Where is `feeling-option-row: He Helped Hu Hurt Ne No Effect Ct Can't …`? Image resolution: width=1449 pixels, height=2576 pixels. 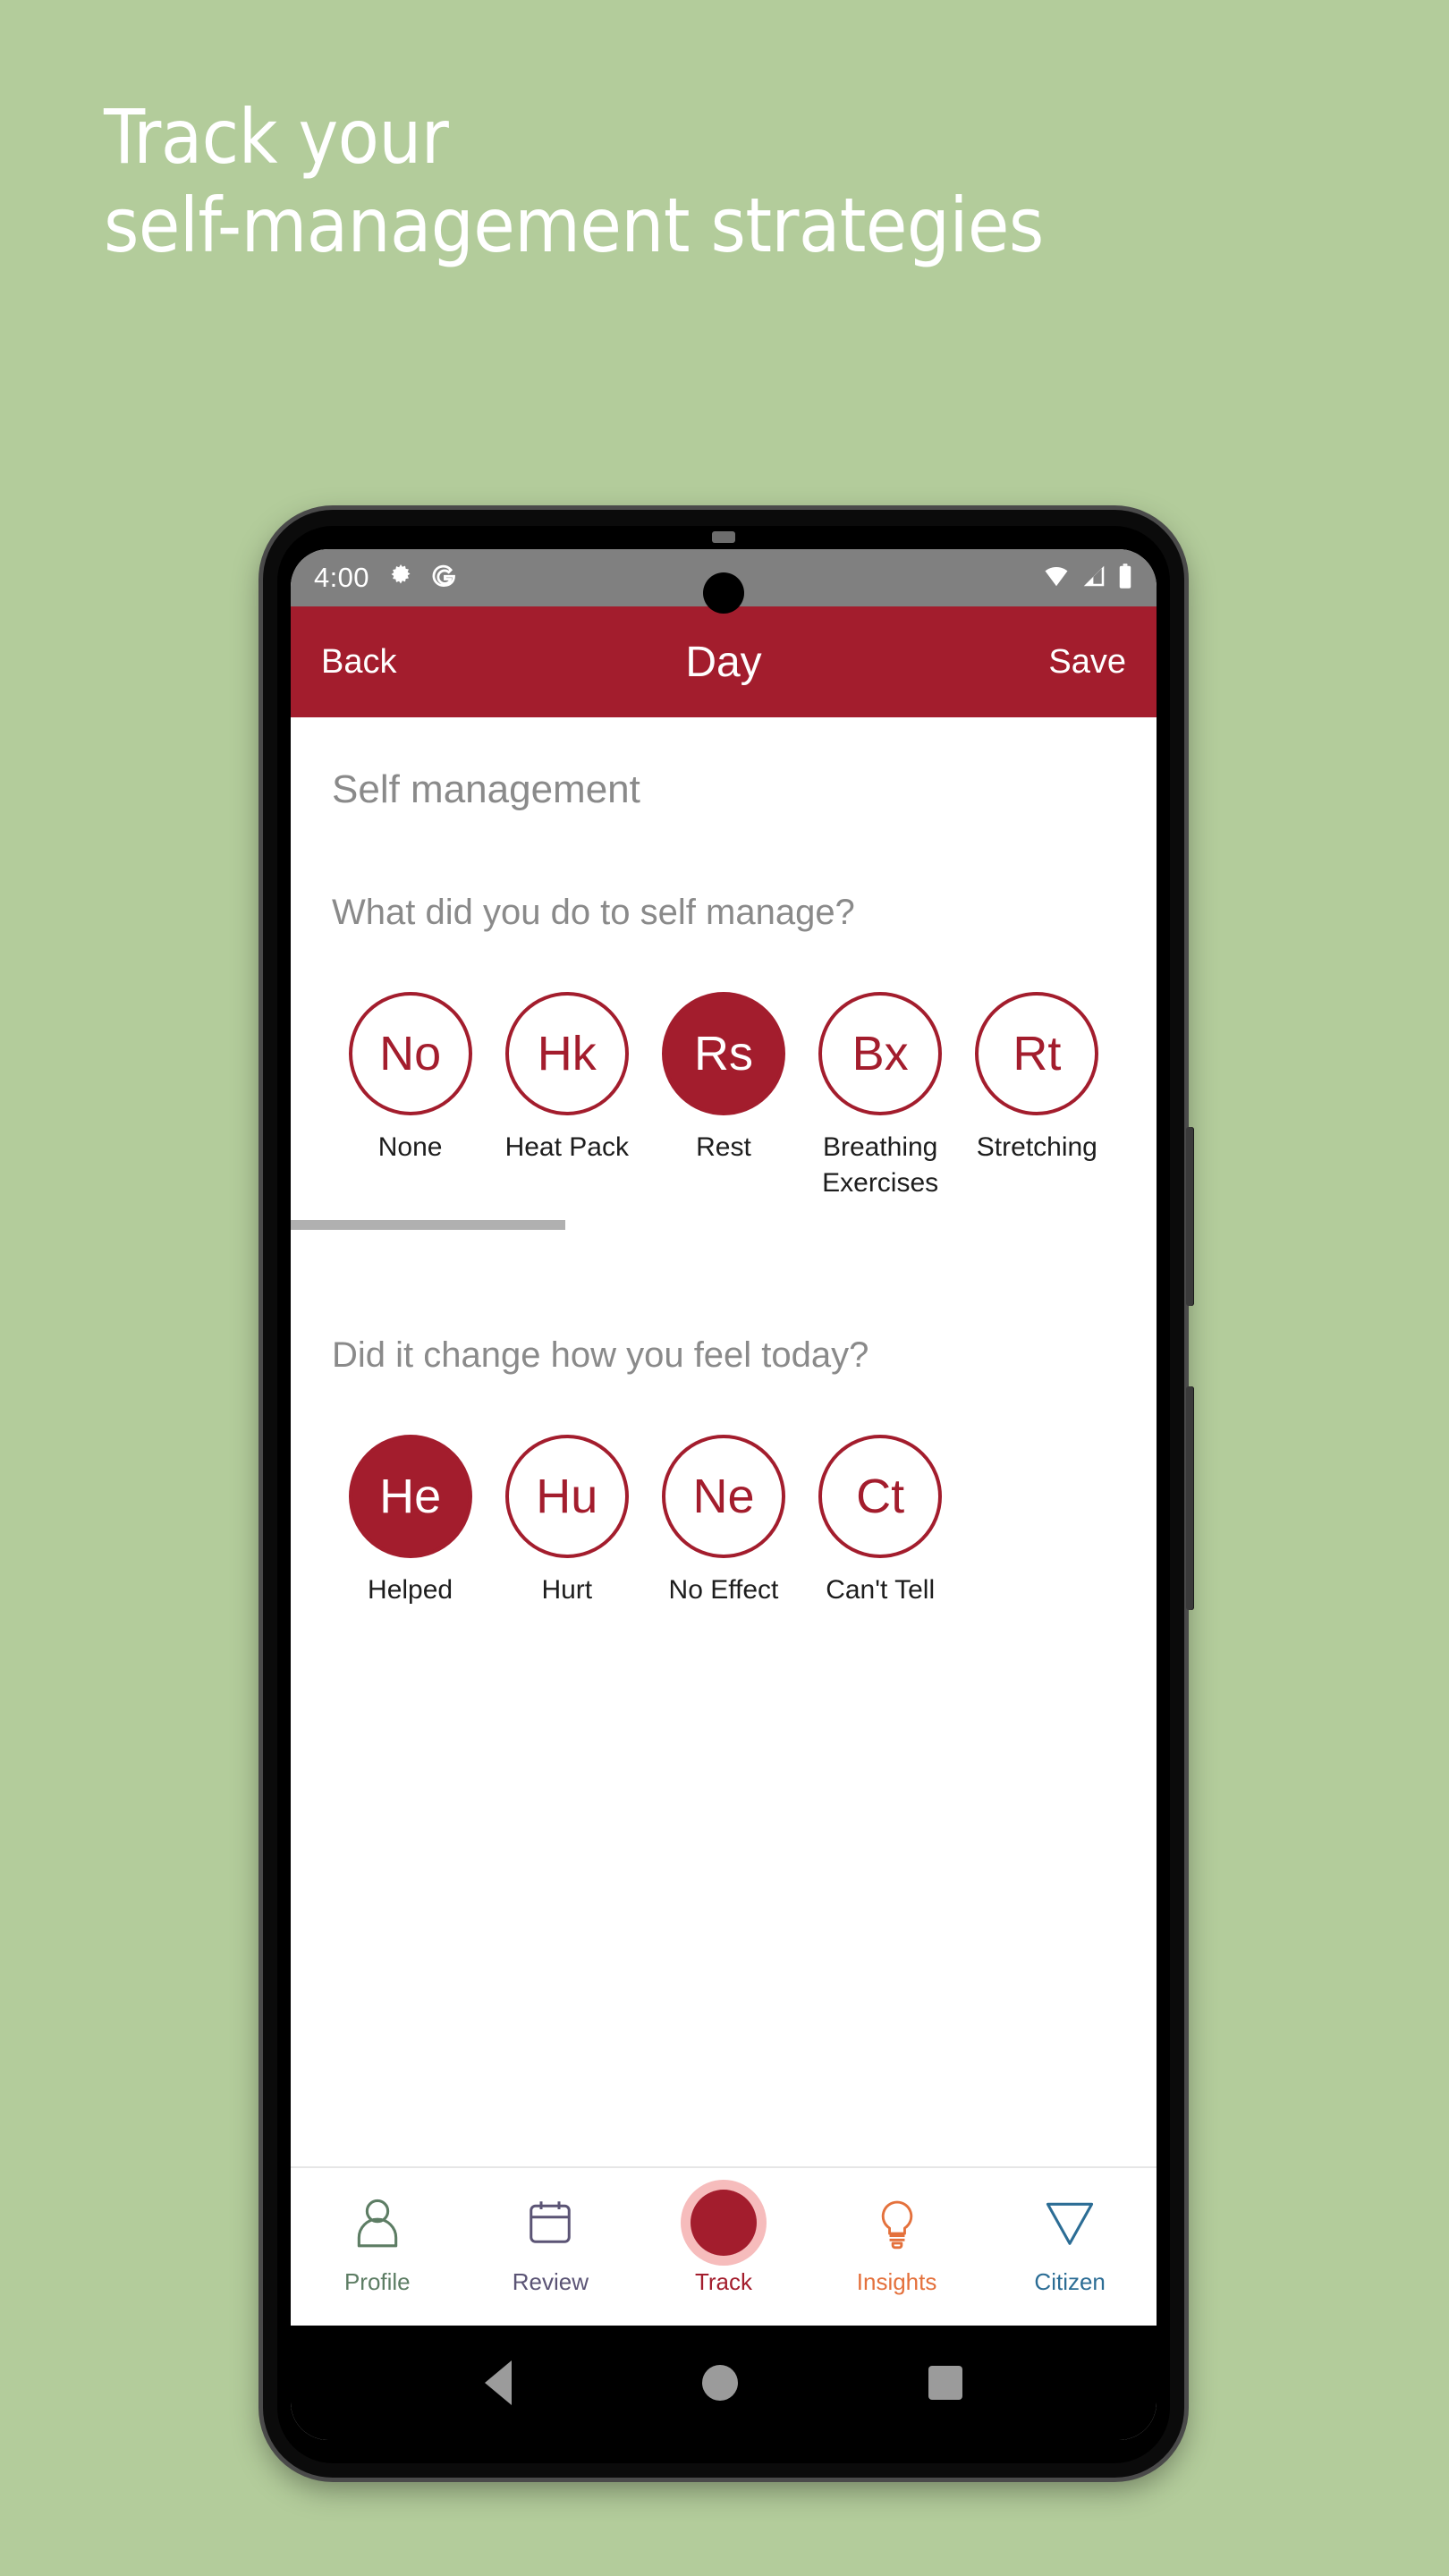 feeling-option-row: He Helped Hu Hurt Ne No Effect Ct Can't … is located at coordinates (723, 1521).